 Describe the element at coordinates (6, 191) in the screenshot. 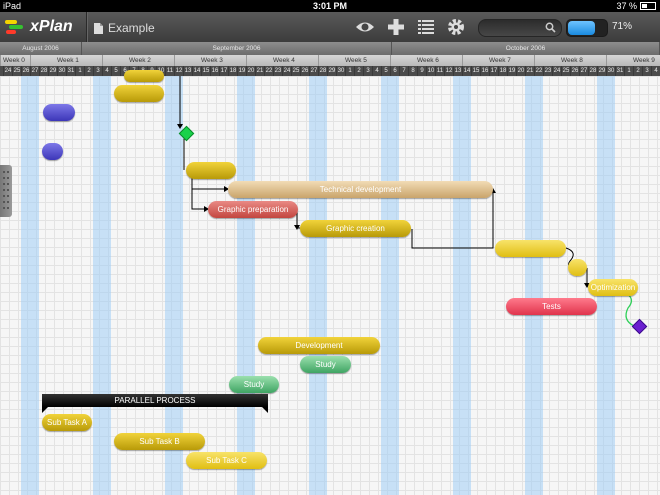

I see `side-drag-handle` at that location.